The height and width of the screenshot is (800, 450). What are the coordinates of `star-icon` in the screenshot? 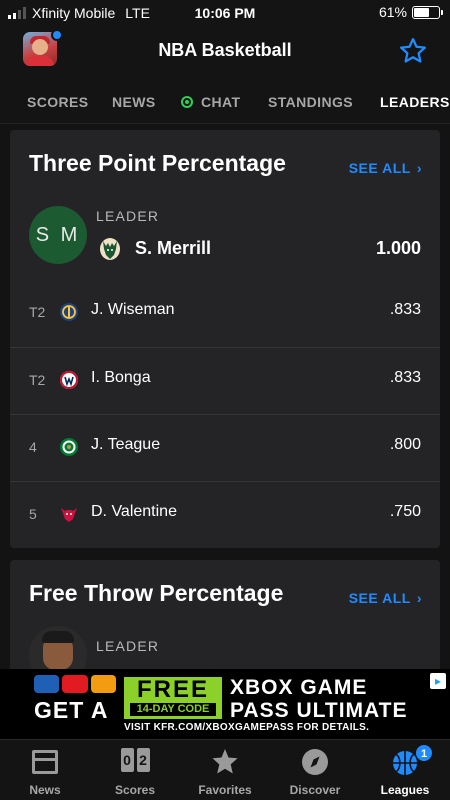 It's located at (225, 761).